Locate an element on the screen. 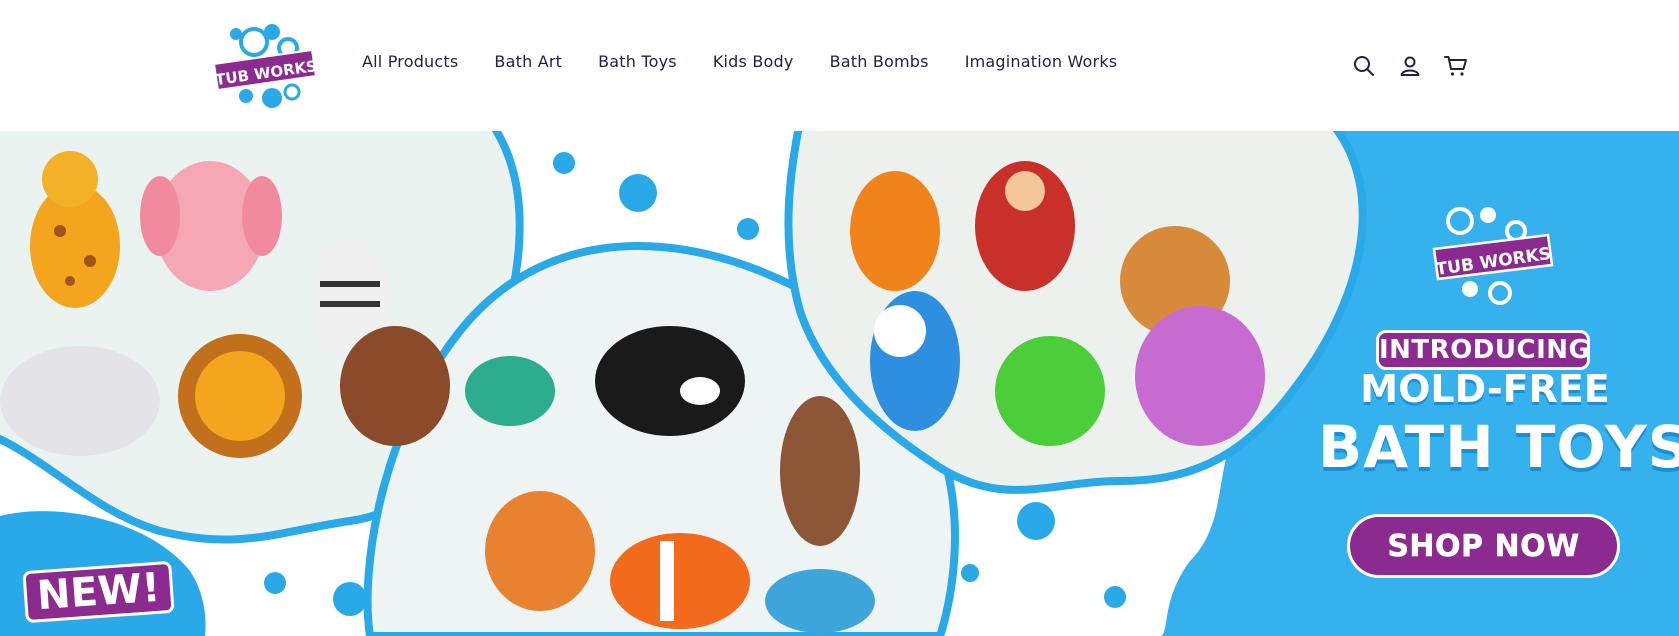 This screenshot has width=1679, height=636. toy-turtle is located at coordinates (820, 601).